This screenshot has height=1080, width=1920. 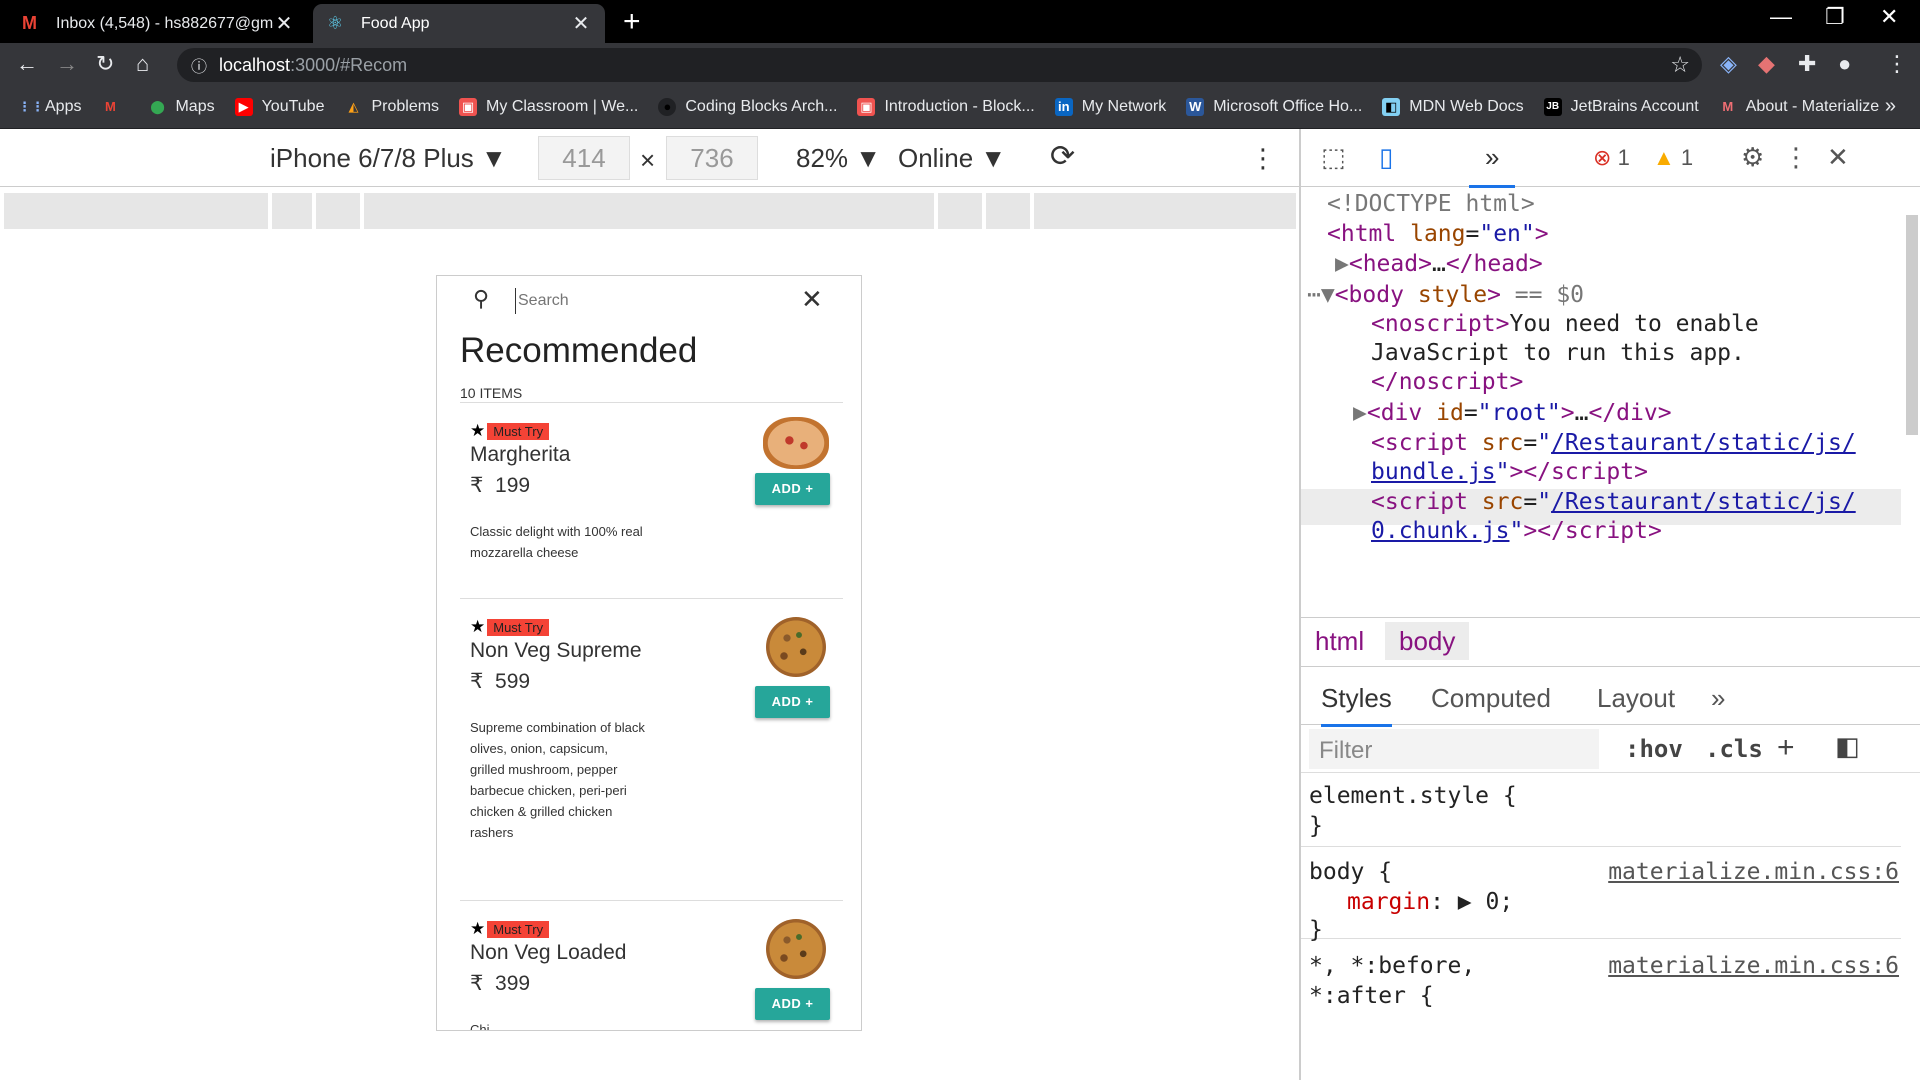 What do you see at coordinates (1728, 64) in the screenshot?
I see `extension-icon: ◈` at bounding box center [1728, 64].